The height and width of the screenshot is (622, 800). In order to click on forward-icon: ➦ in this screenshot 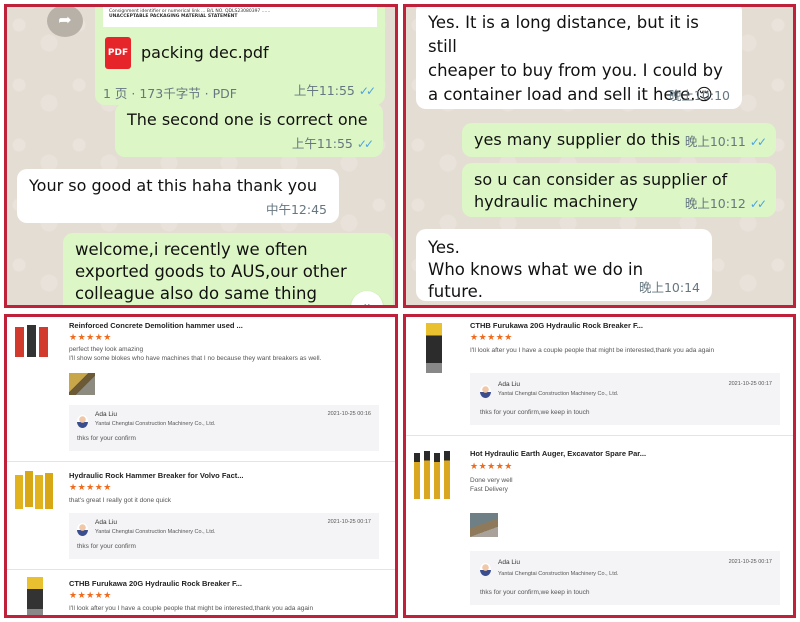, I will do `click(65, 22)`.